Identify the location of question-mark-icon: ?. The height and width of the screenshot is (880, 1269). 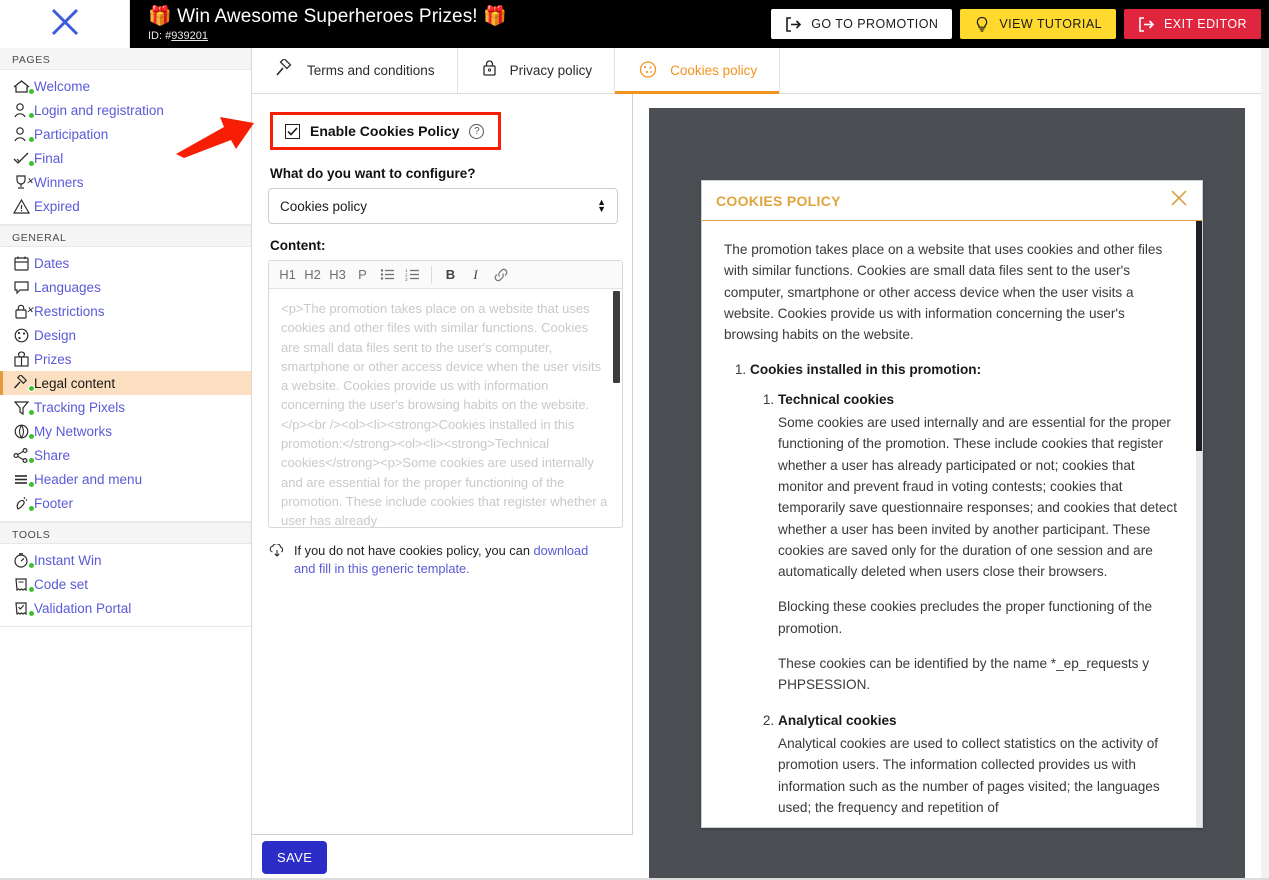
(477, 131).